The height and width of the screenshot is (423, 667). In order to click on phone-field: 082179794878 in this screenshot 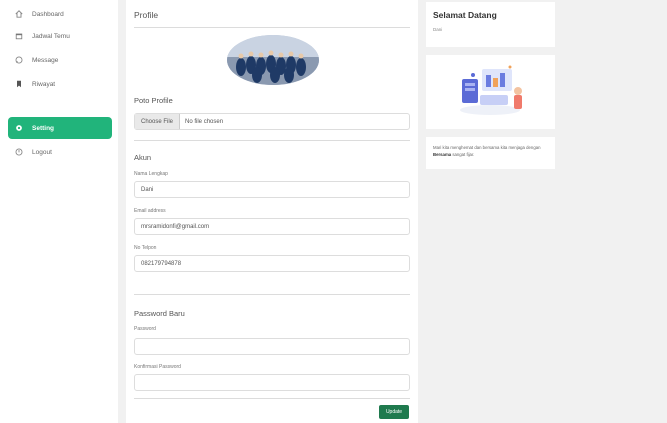, I will do `click(272, 263)`.